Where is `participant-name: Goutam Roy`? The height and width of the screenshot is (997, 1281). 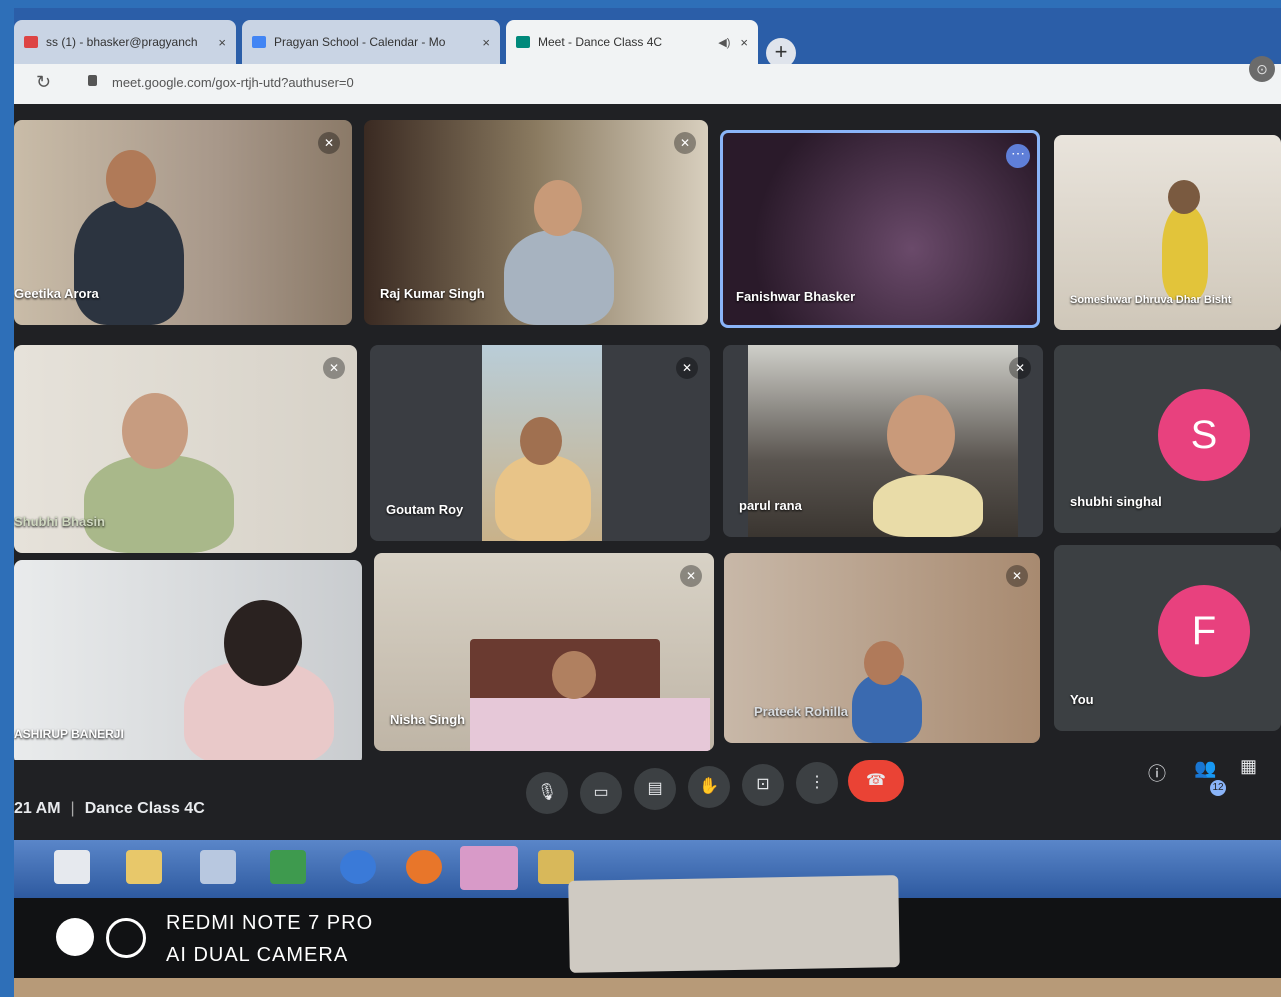 participant-name: Goutam Roy is located at coordinates (425, 509).